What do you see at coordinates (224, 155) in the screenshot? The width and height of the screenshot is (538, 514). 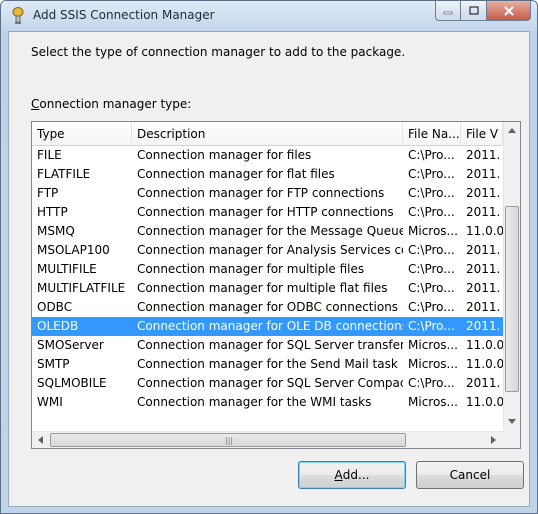 I see `cell-description: Connection manager for files` at bounding box center [224, 155].